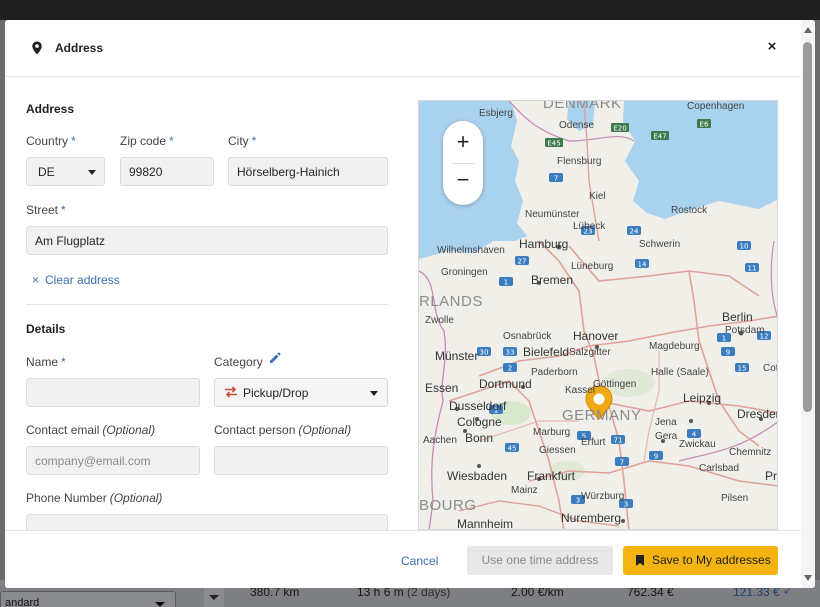  I want to click on map-label-city: Carlsbad, so click(719, 468).